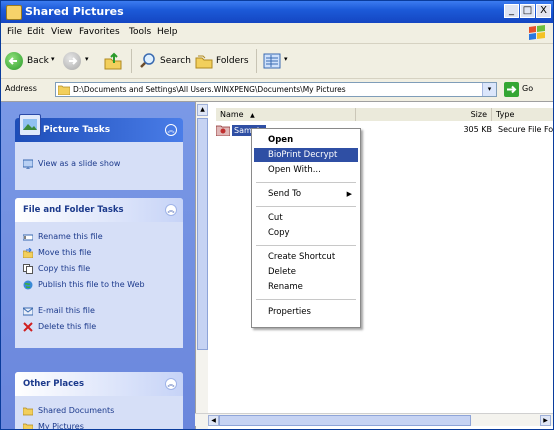  What do you see at coordinates (87, 59) in the screenshot?
I see `forward-dropdown-icon: ▾` at bounding box center [87, 59].